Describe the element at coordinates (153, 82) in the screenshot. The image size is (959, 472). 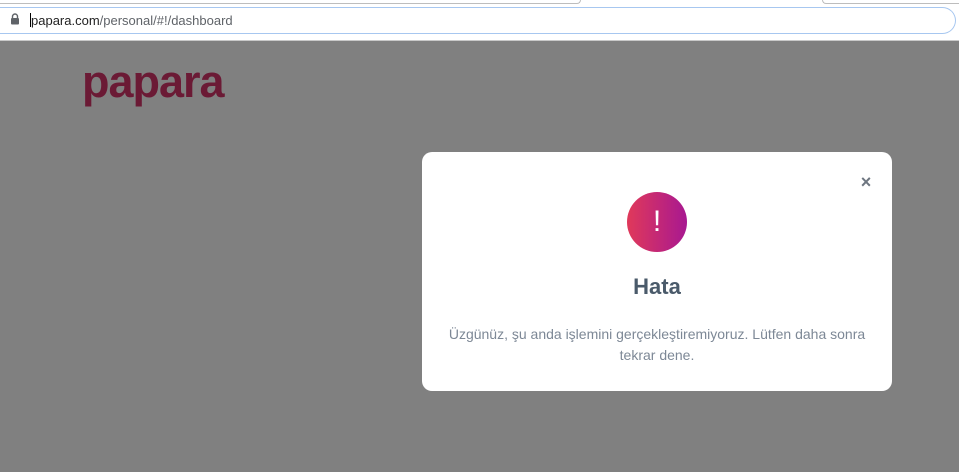
I see `papara-logo: papara` at that location.